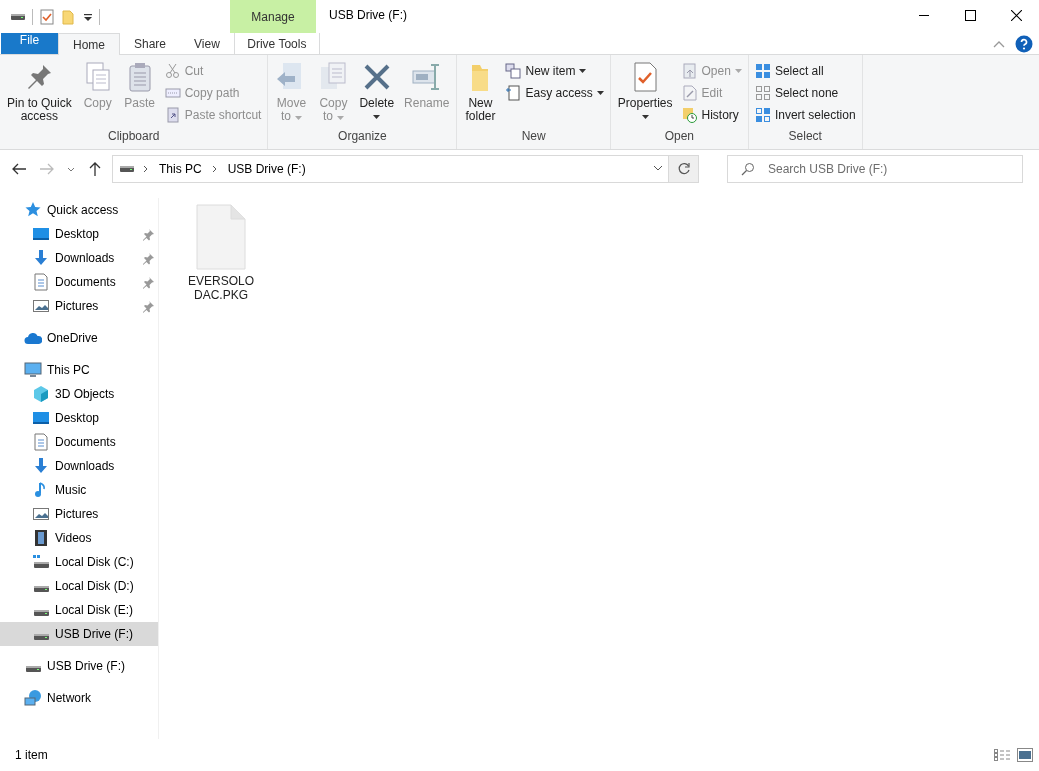 Image resolution: width=1039 pixels, height=771 pixels. Describe the element at coordinates (1025, 755) in the screenshot. I see `large-icons-view-icon` at that location.